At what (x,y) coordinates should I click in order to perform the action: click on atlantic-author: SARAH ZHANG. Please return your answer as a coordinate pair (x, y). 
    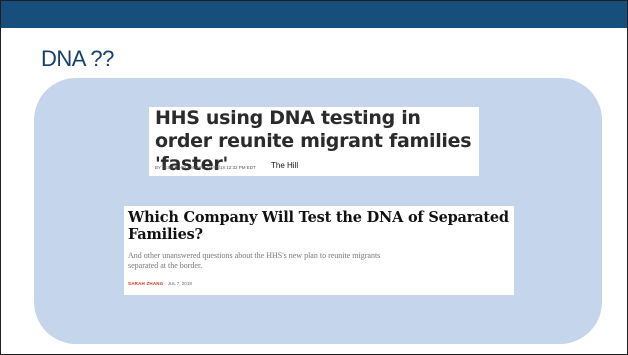
    Looking at the image, I should click on (146, 283).